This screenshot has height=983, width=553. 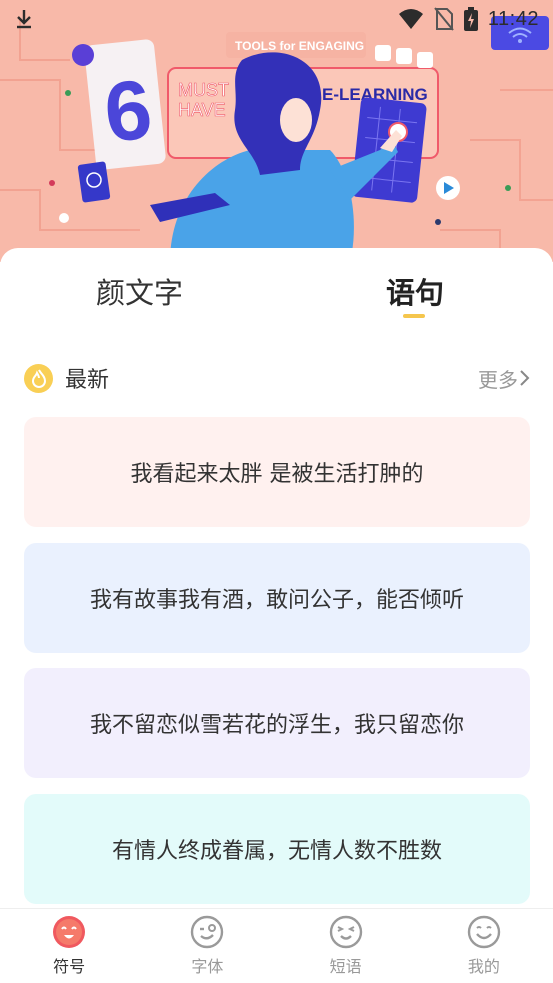 I want to click on nav-label: 短语, so click(x=345, y=966).